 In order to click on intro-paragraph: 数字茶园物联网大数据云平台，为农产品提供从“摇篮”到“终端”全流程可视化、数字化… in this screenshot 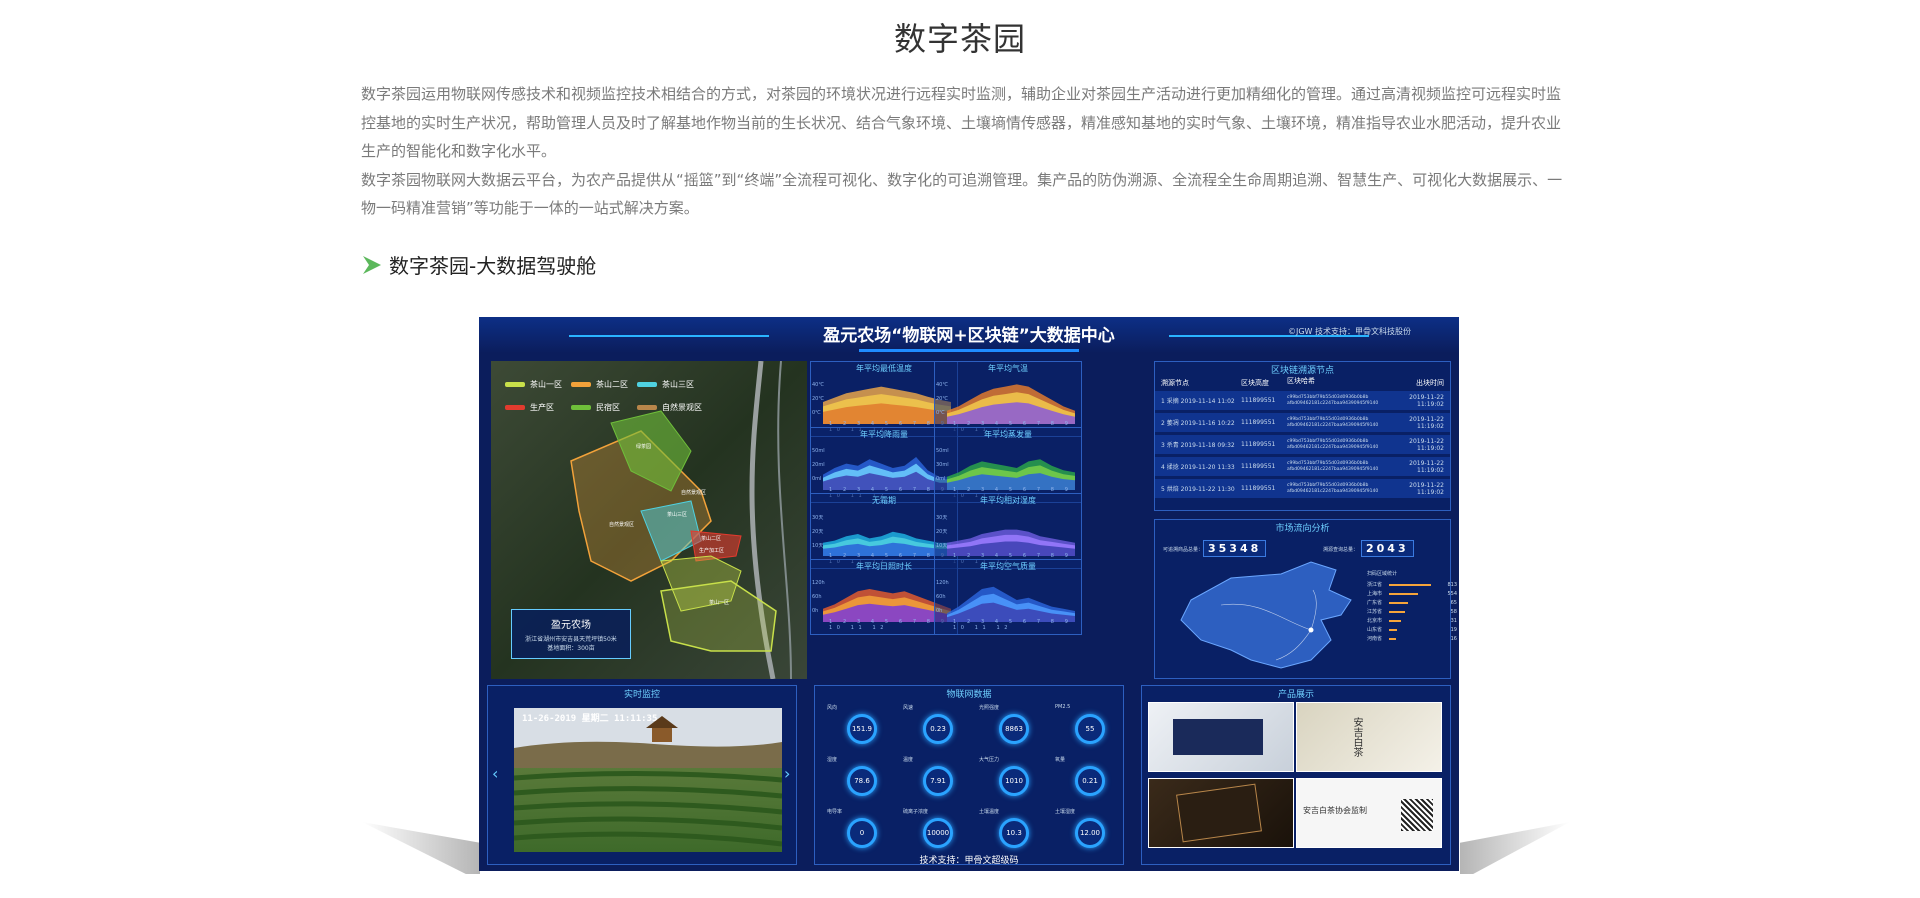, I will do `click(962, 194)`.